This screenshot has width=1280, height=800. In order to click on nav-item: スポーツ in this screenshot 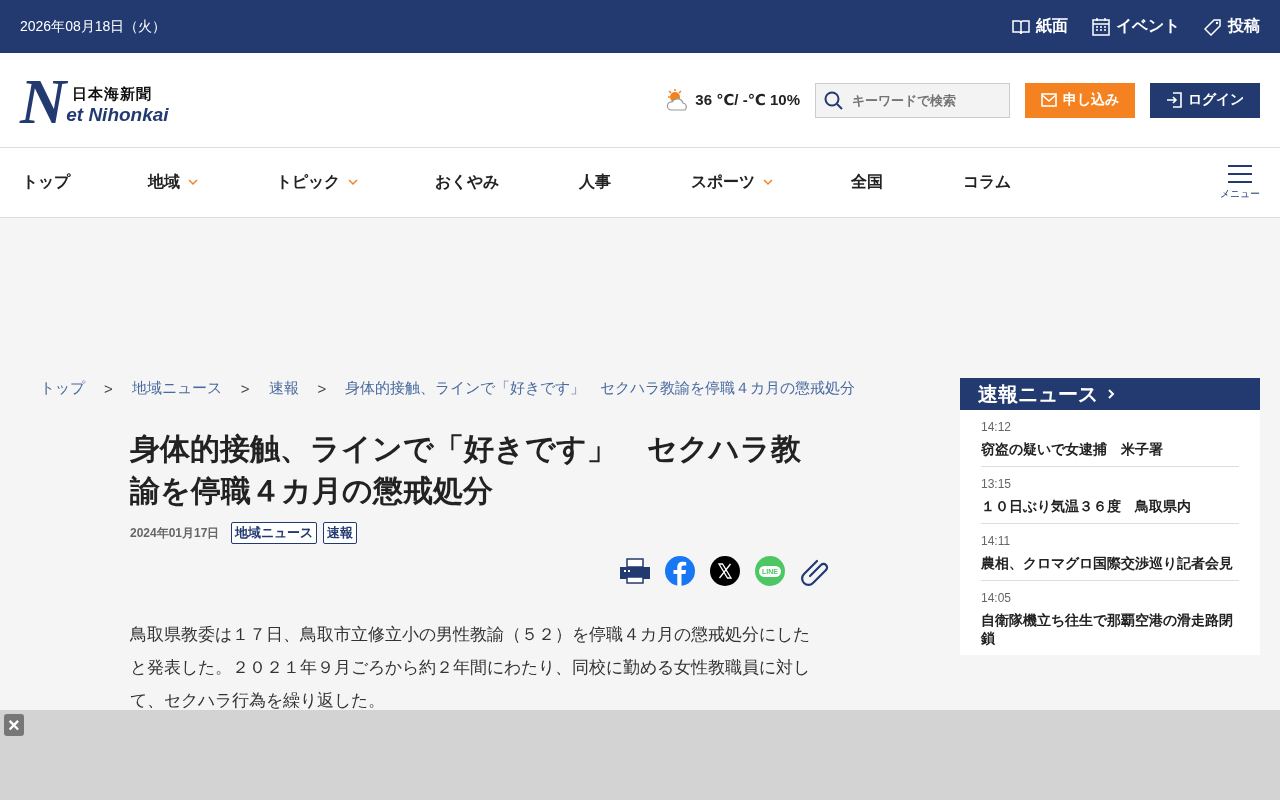, I will do `click(771, 182)`.